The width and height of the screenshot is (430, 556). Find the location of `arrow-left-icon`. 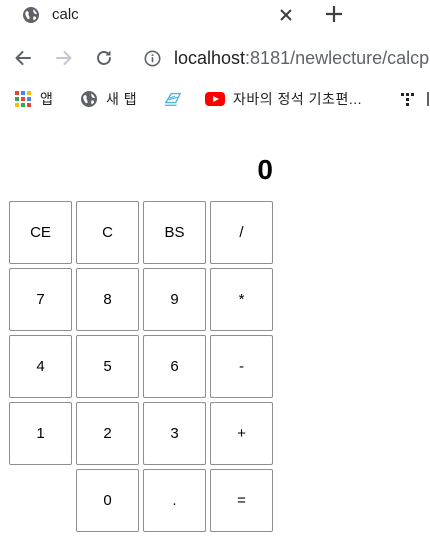

arrow-left-icon is located at coordinates (23, 58).